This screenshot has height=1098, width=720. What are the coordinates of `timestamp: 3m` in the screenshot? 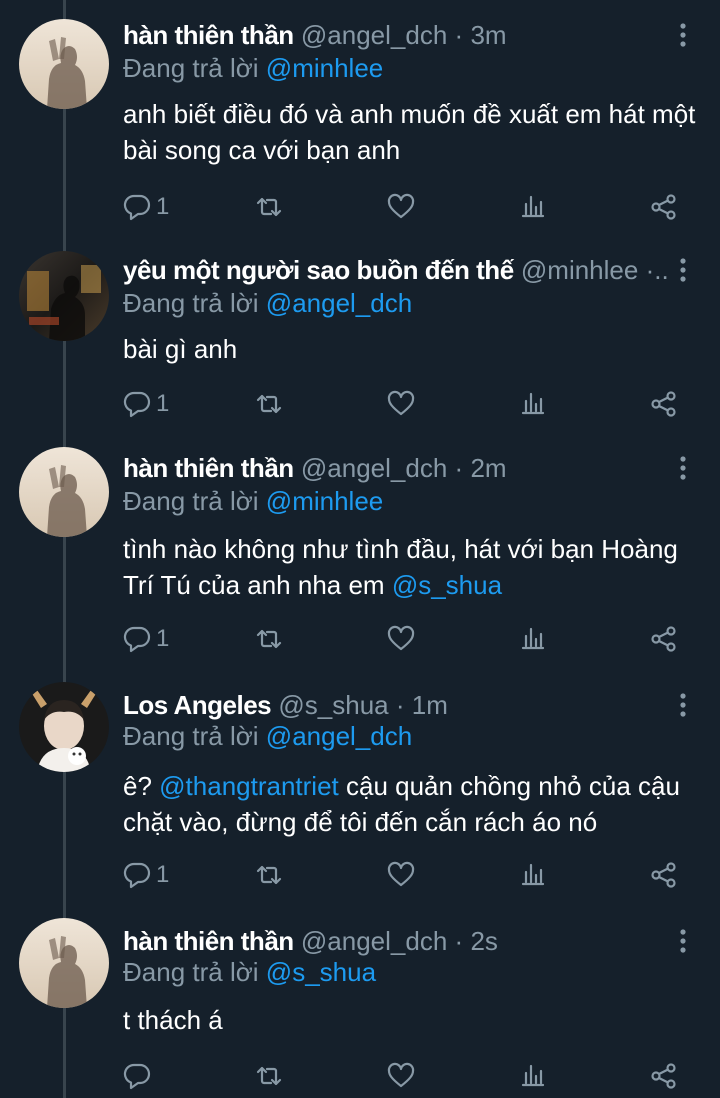 It's located at (488, 35).